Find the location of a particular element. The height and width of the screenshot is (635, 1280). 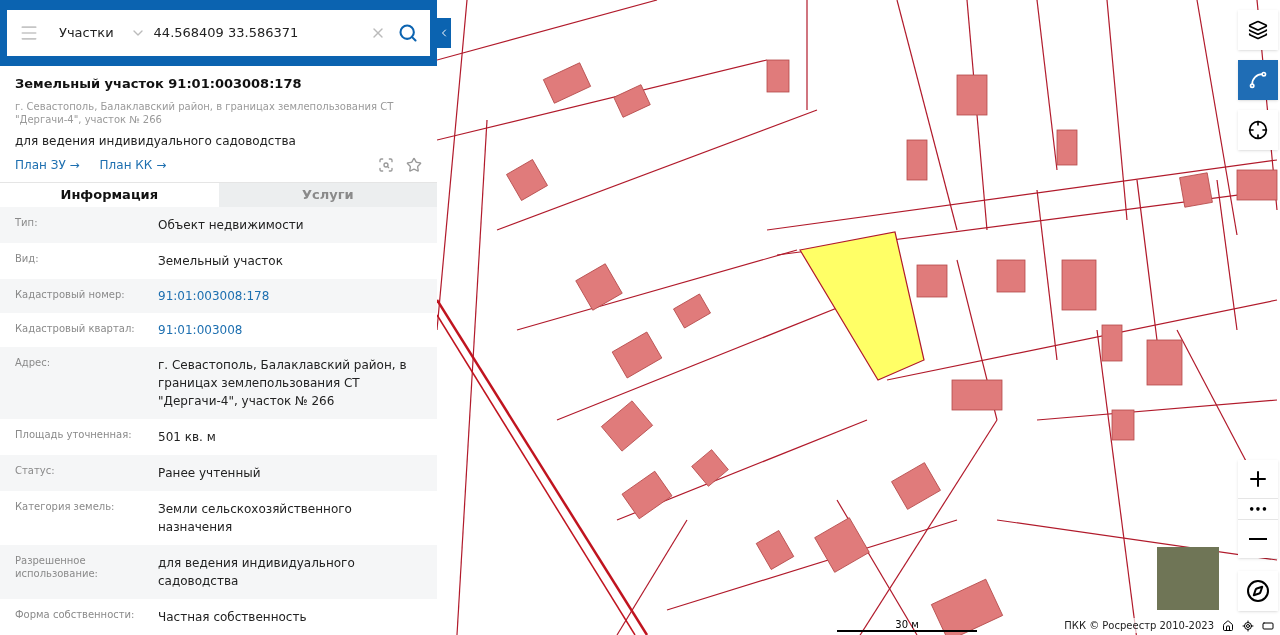

field-value: 501 кв. м is located at coordinates (187, 437).